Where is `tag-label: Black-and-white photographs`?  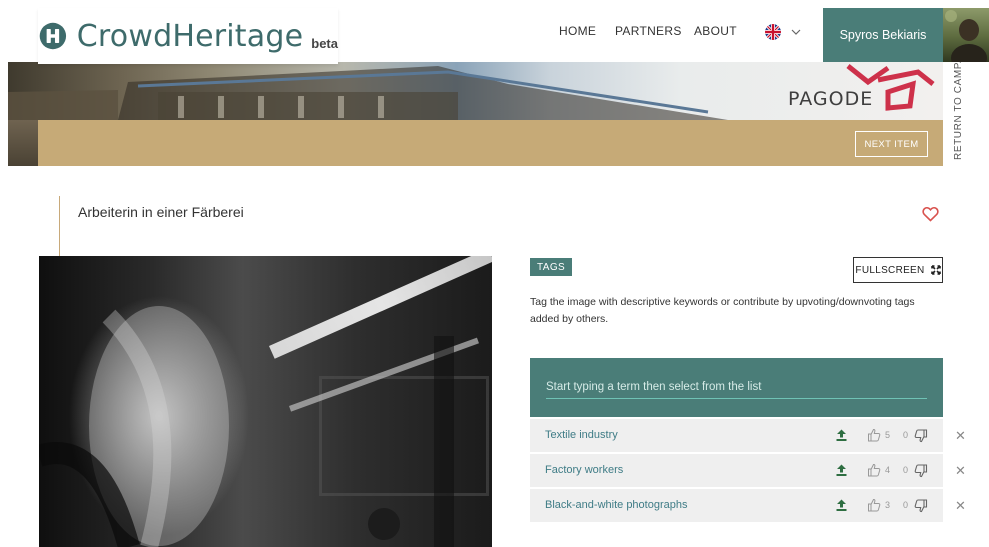
tag-label: Black-and-white photographs is located at coordinates (616, 505).